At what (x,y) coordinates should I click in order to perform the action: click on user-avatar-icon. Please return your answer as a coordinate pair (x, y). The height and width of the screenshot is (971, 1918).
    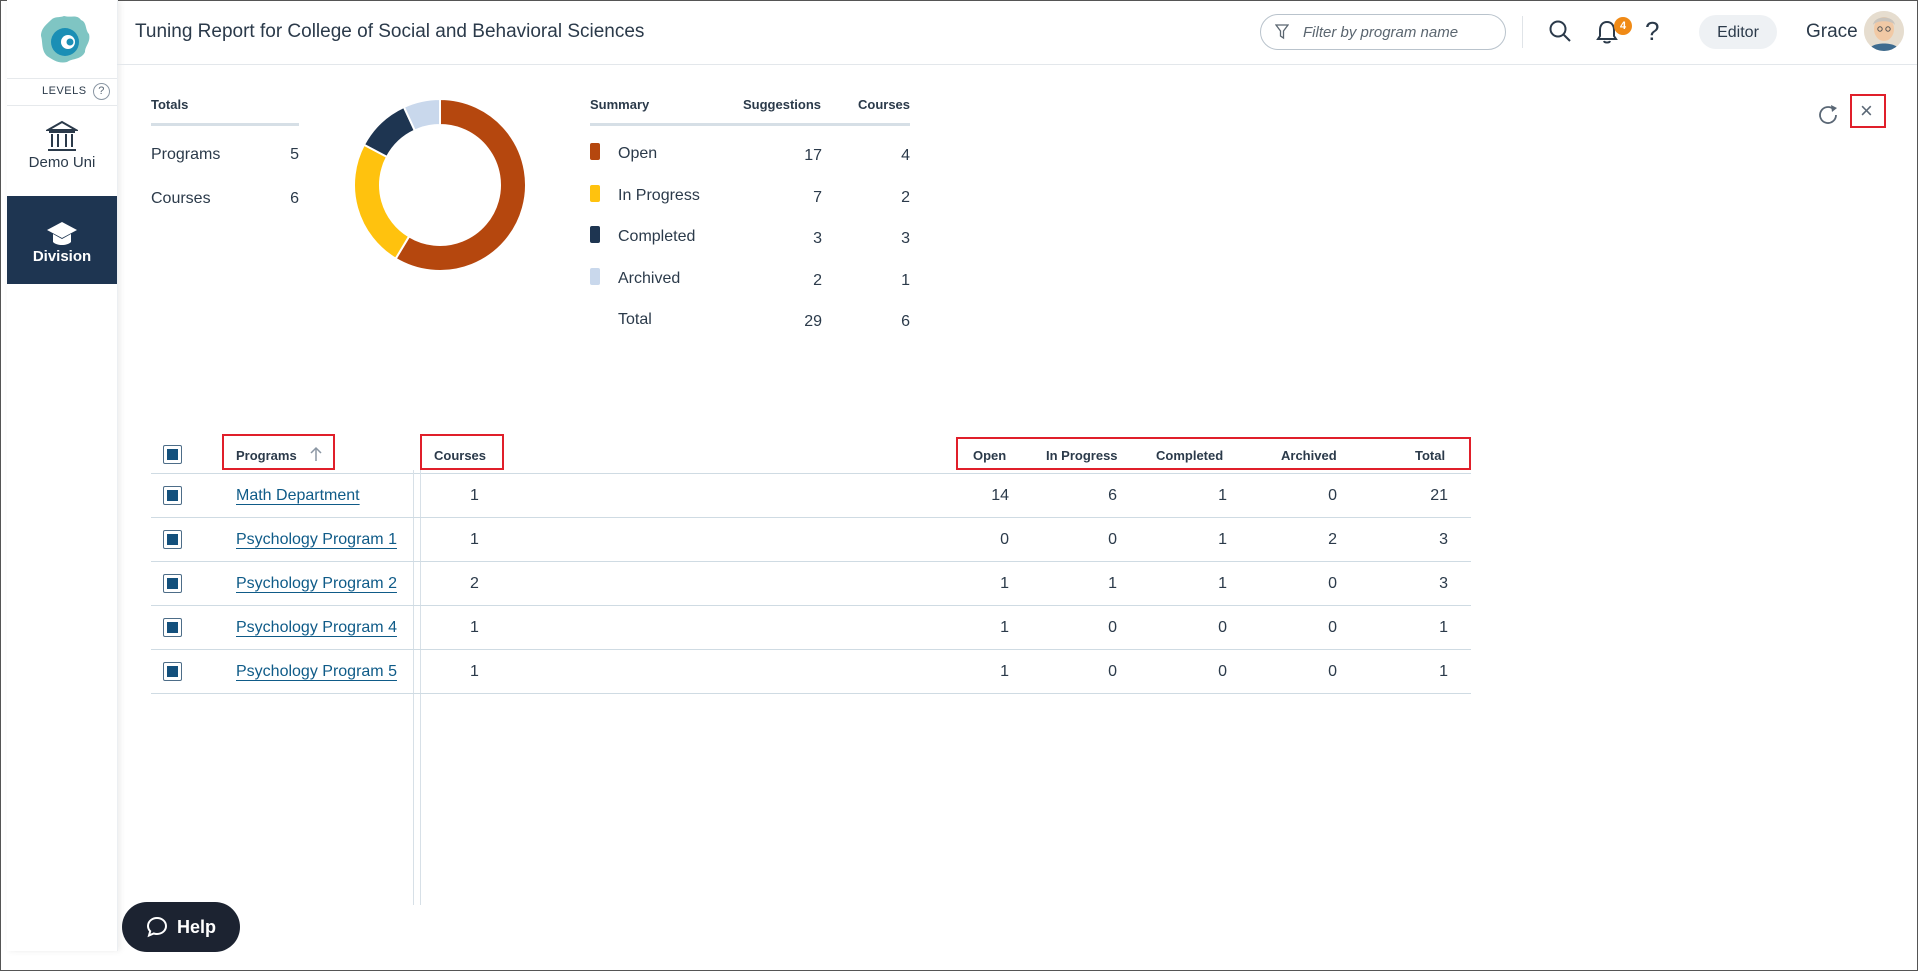
    Looking at the image, I should click on (1884, 31).